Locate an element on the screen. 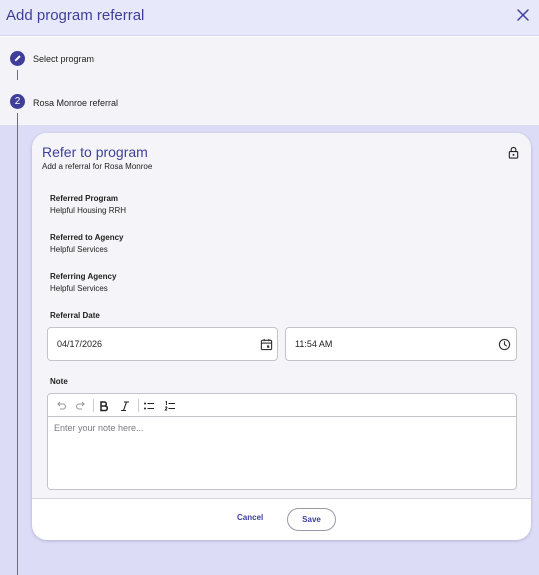 The image size is (539, 575). pencil-icon is located at coordinates (17, 58).